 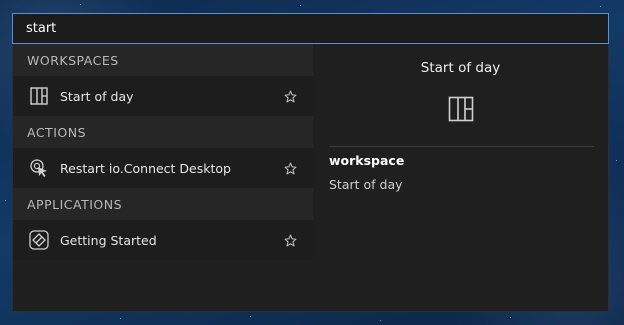 I want to click on result-item-getting-started: Getting Started, so click(x=163, y=240).